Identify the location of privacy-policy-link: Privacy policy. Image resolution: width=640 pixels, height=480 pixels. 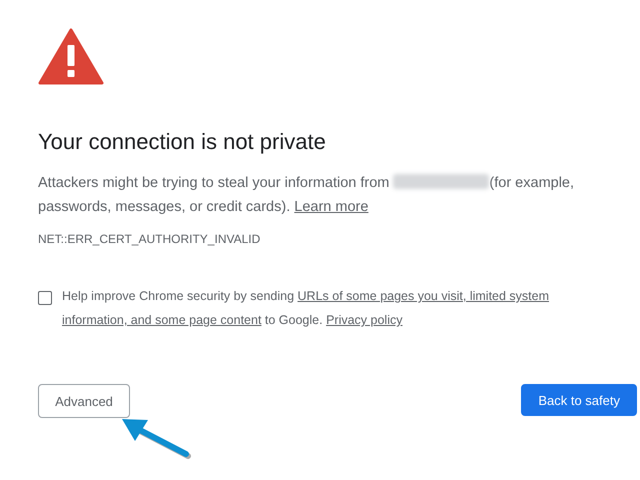
(364, 320).